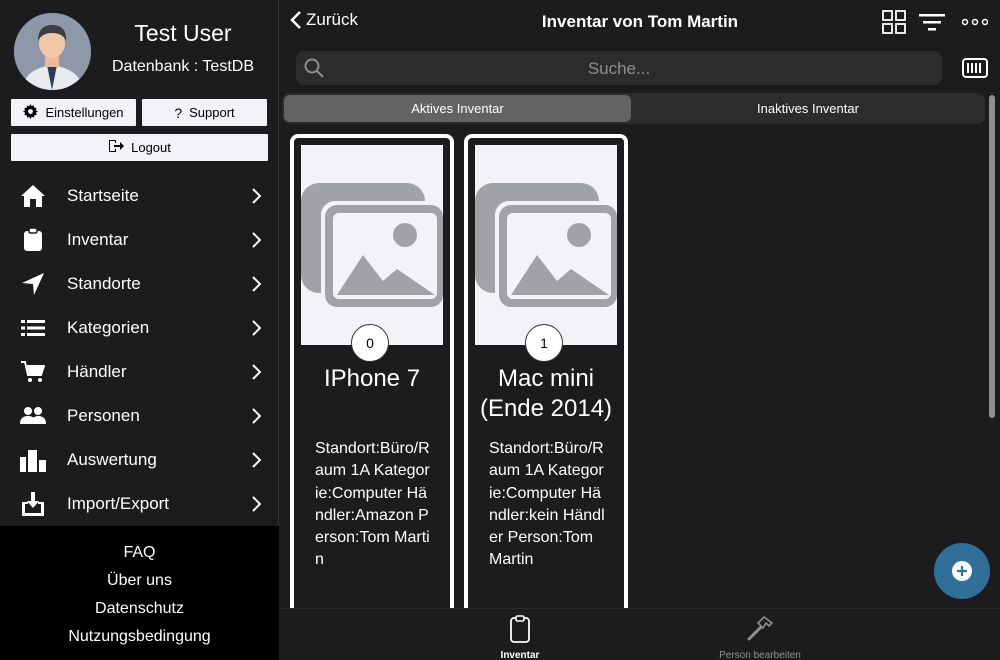 This screenshot has width=1000, height=660. I want to click on sidebar-item-auswertung: Auswertung, so click(139, 460).